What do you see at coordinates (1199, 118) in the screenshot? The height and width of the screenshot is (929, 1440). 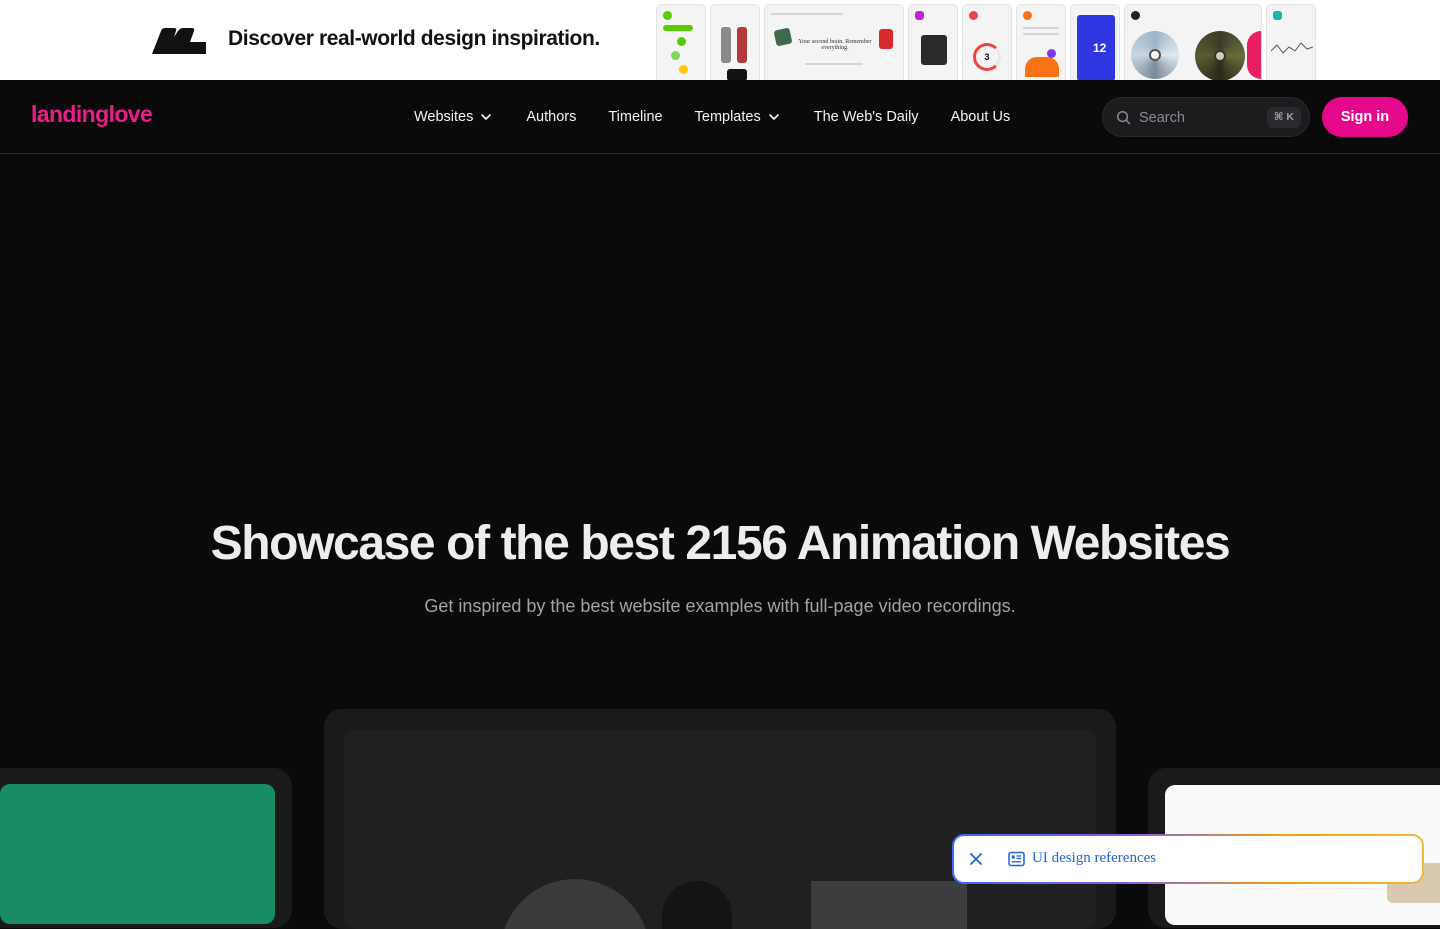 I see `search-input` at bounding box center [1199, 118].